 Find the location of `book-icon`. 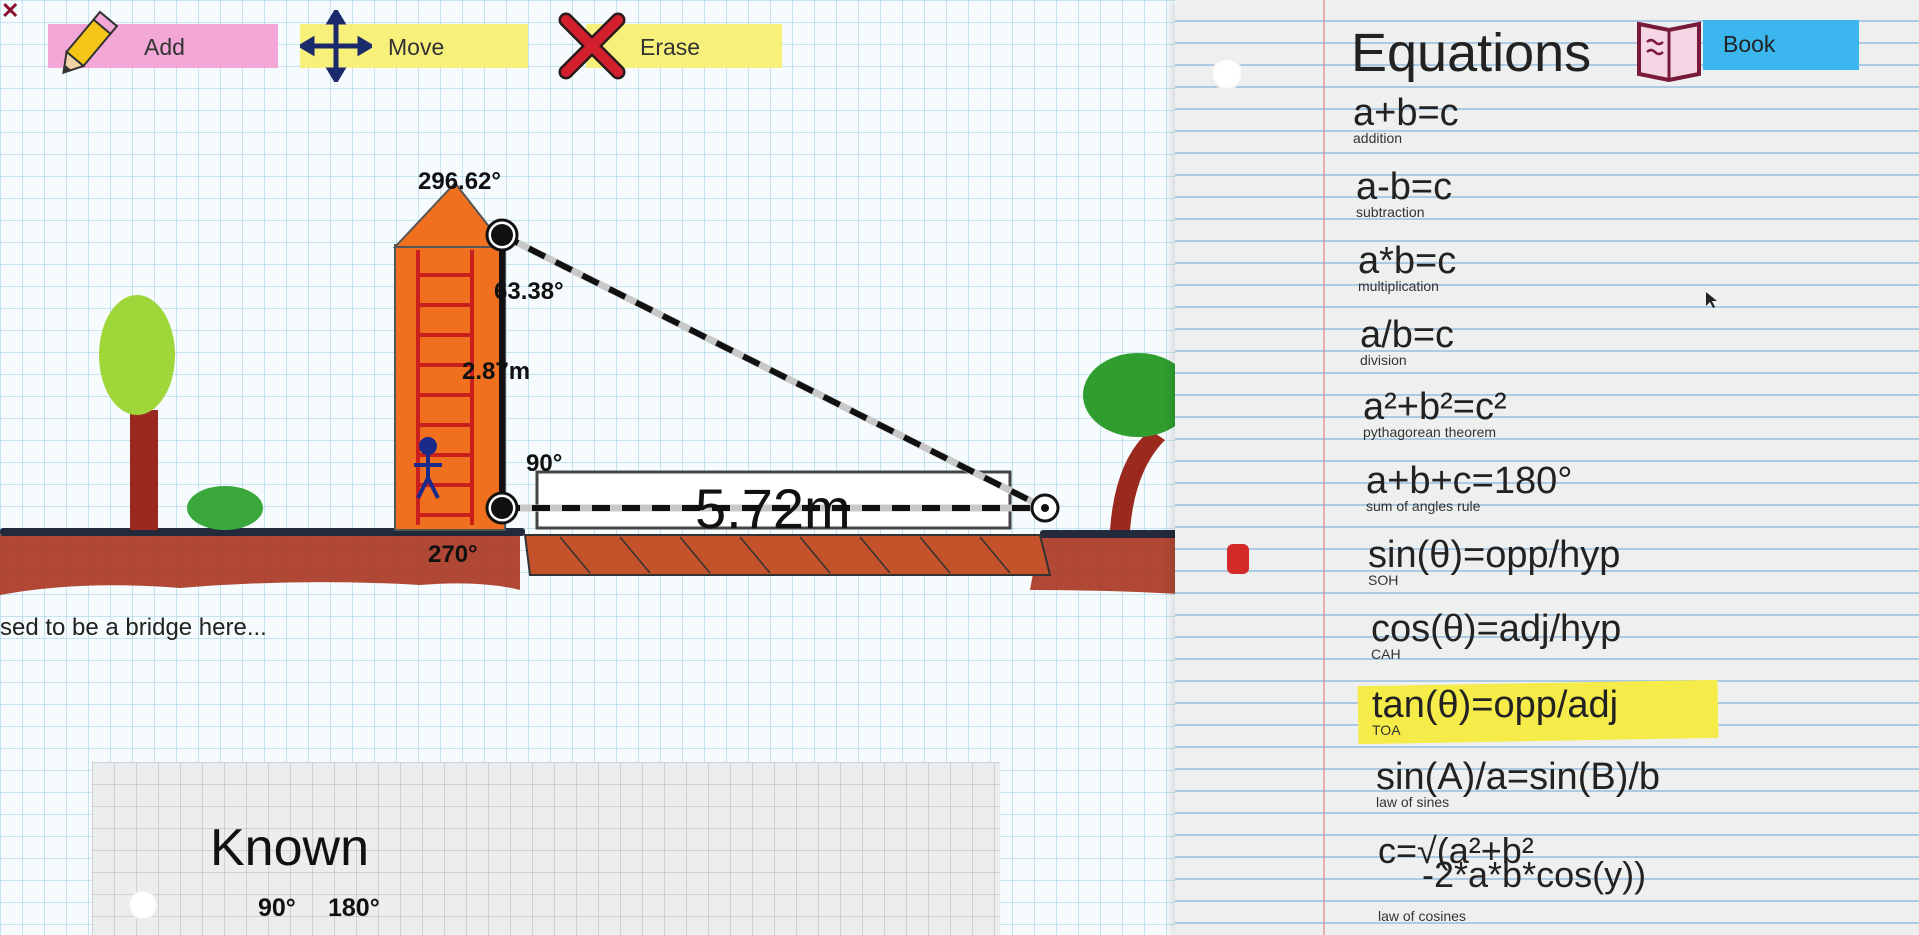

book-icon is located at coordinates (1669, 51).